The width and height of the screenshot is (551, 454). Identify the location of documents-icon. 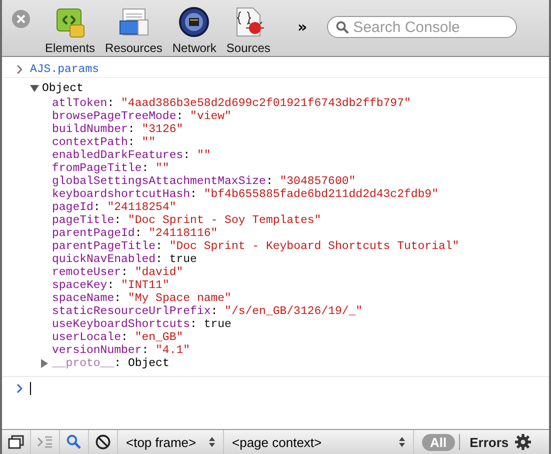
(134, 22).